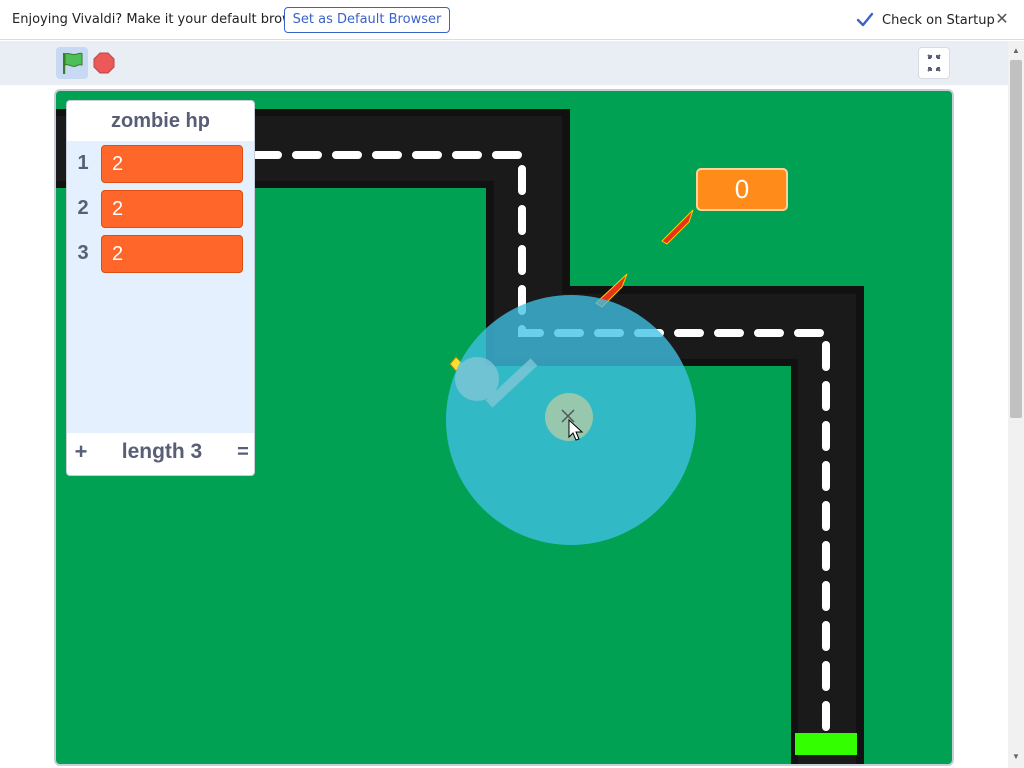 The height and width of the screenshot is (768, 1024). Describe the element at coordinates (83, 253) in the screenshot. I see `list-item-index: 3` at that location.